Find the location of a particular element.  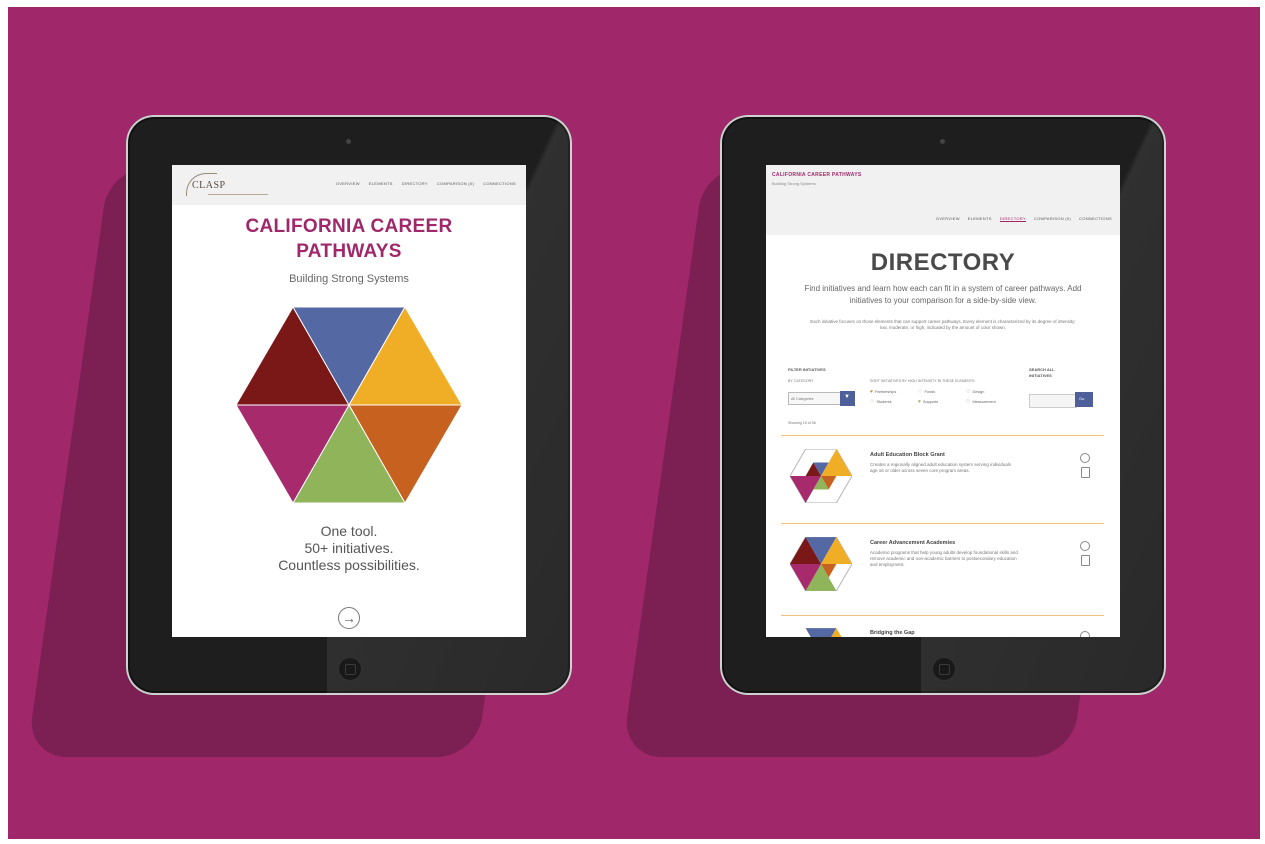

tagline-3: Countless possibilities. is located at coordinates (349, 565).